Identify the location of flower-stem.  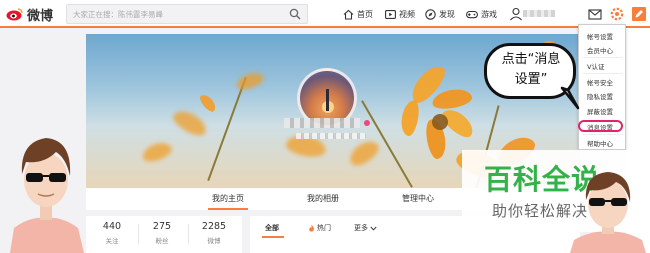
(227, 129).